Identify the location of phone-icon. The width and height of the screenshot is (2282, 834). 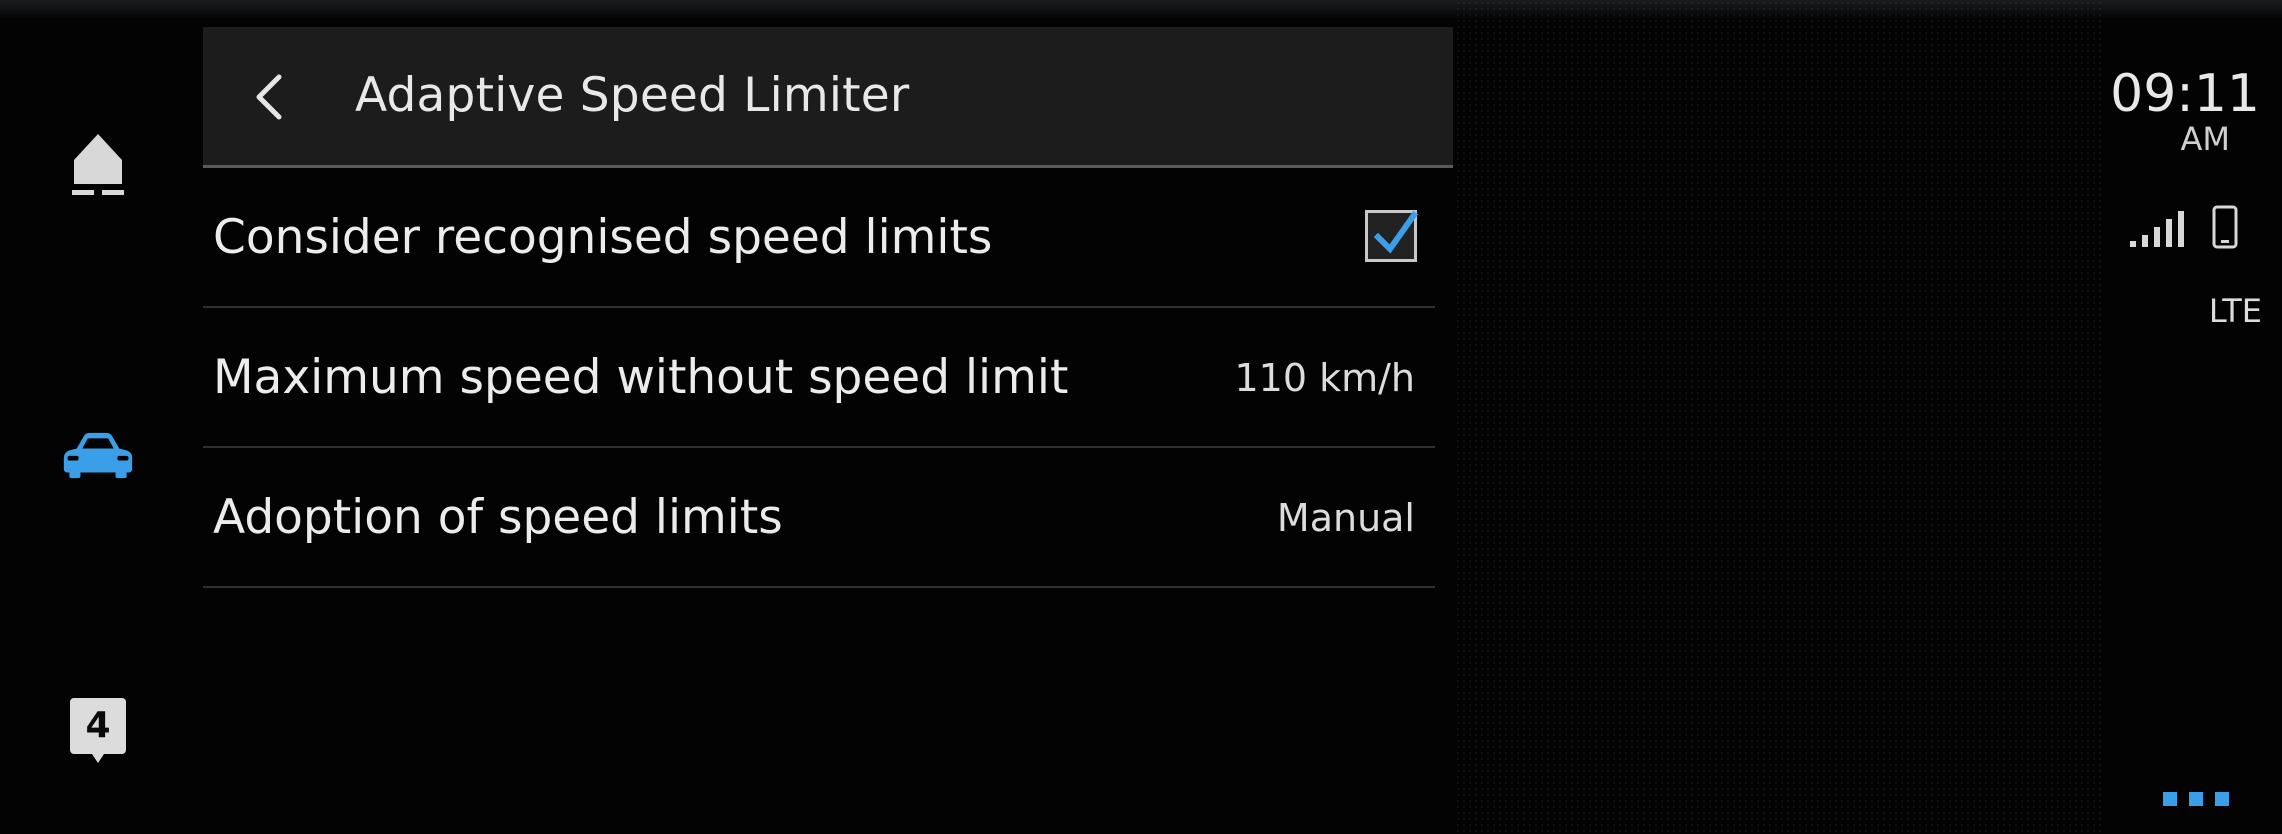
(2225, 227).